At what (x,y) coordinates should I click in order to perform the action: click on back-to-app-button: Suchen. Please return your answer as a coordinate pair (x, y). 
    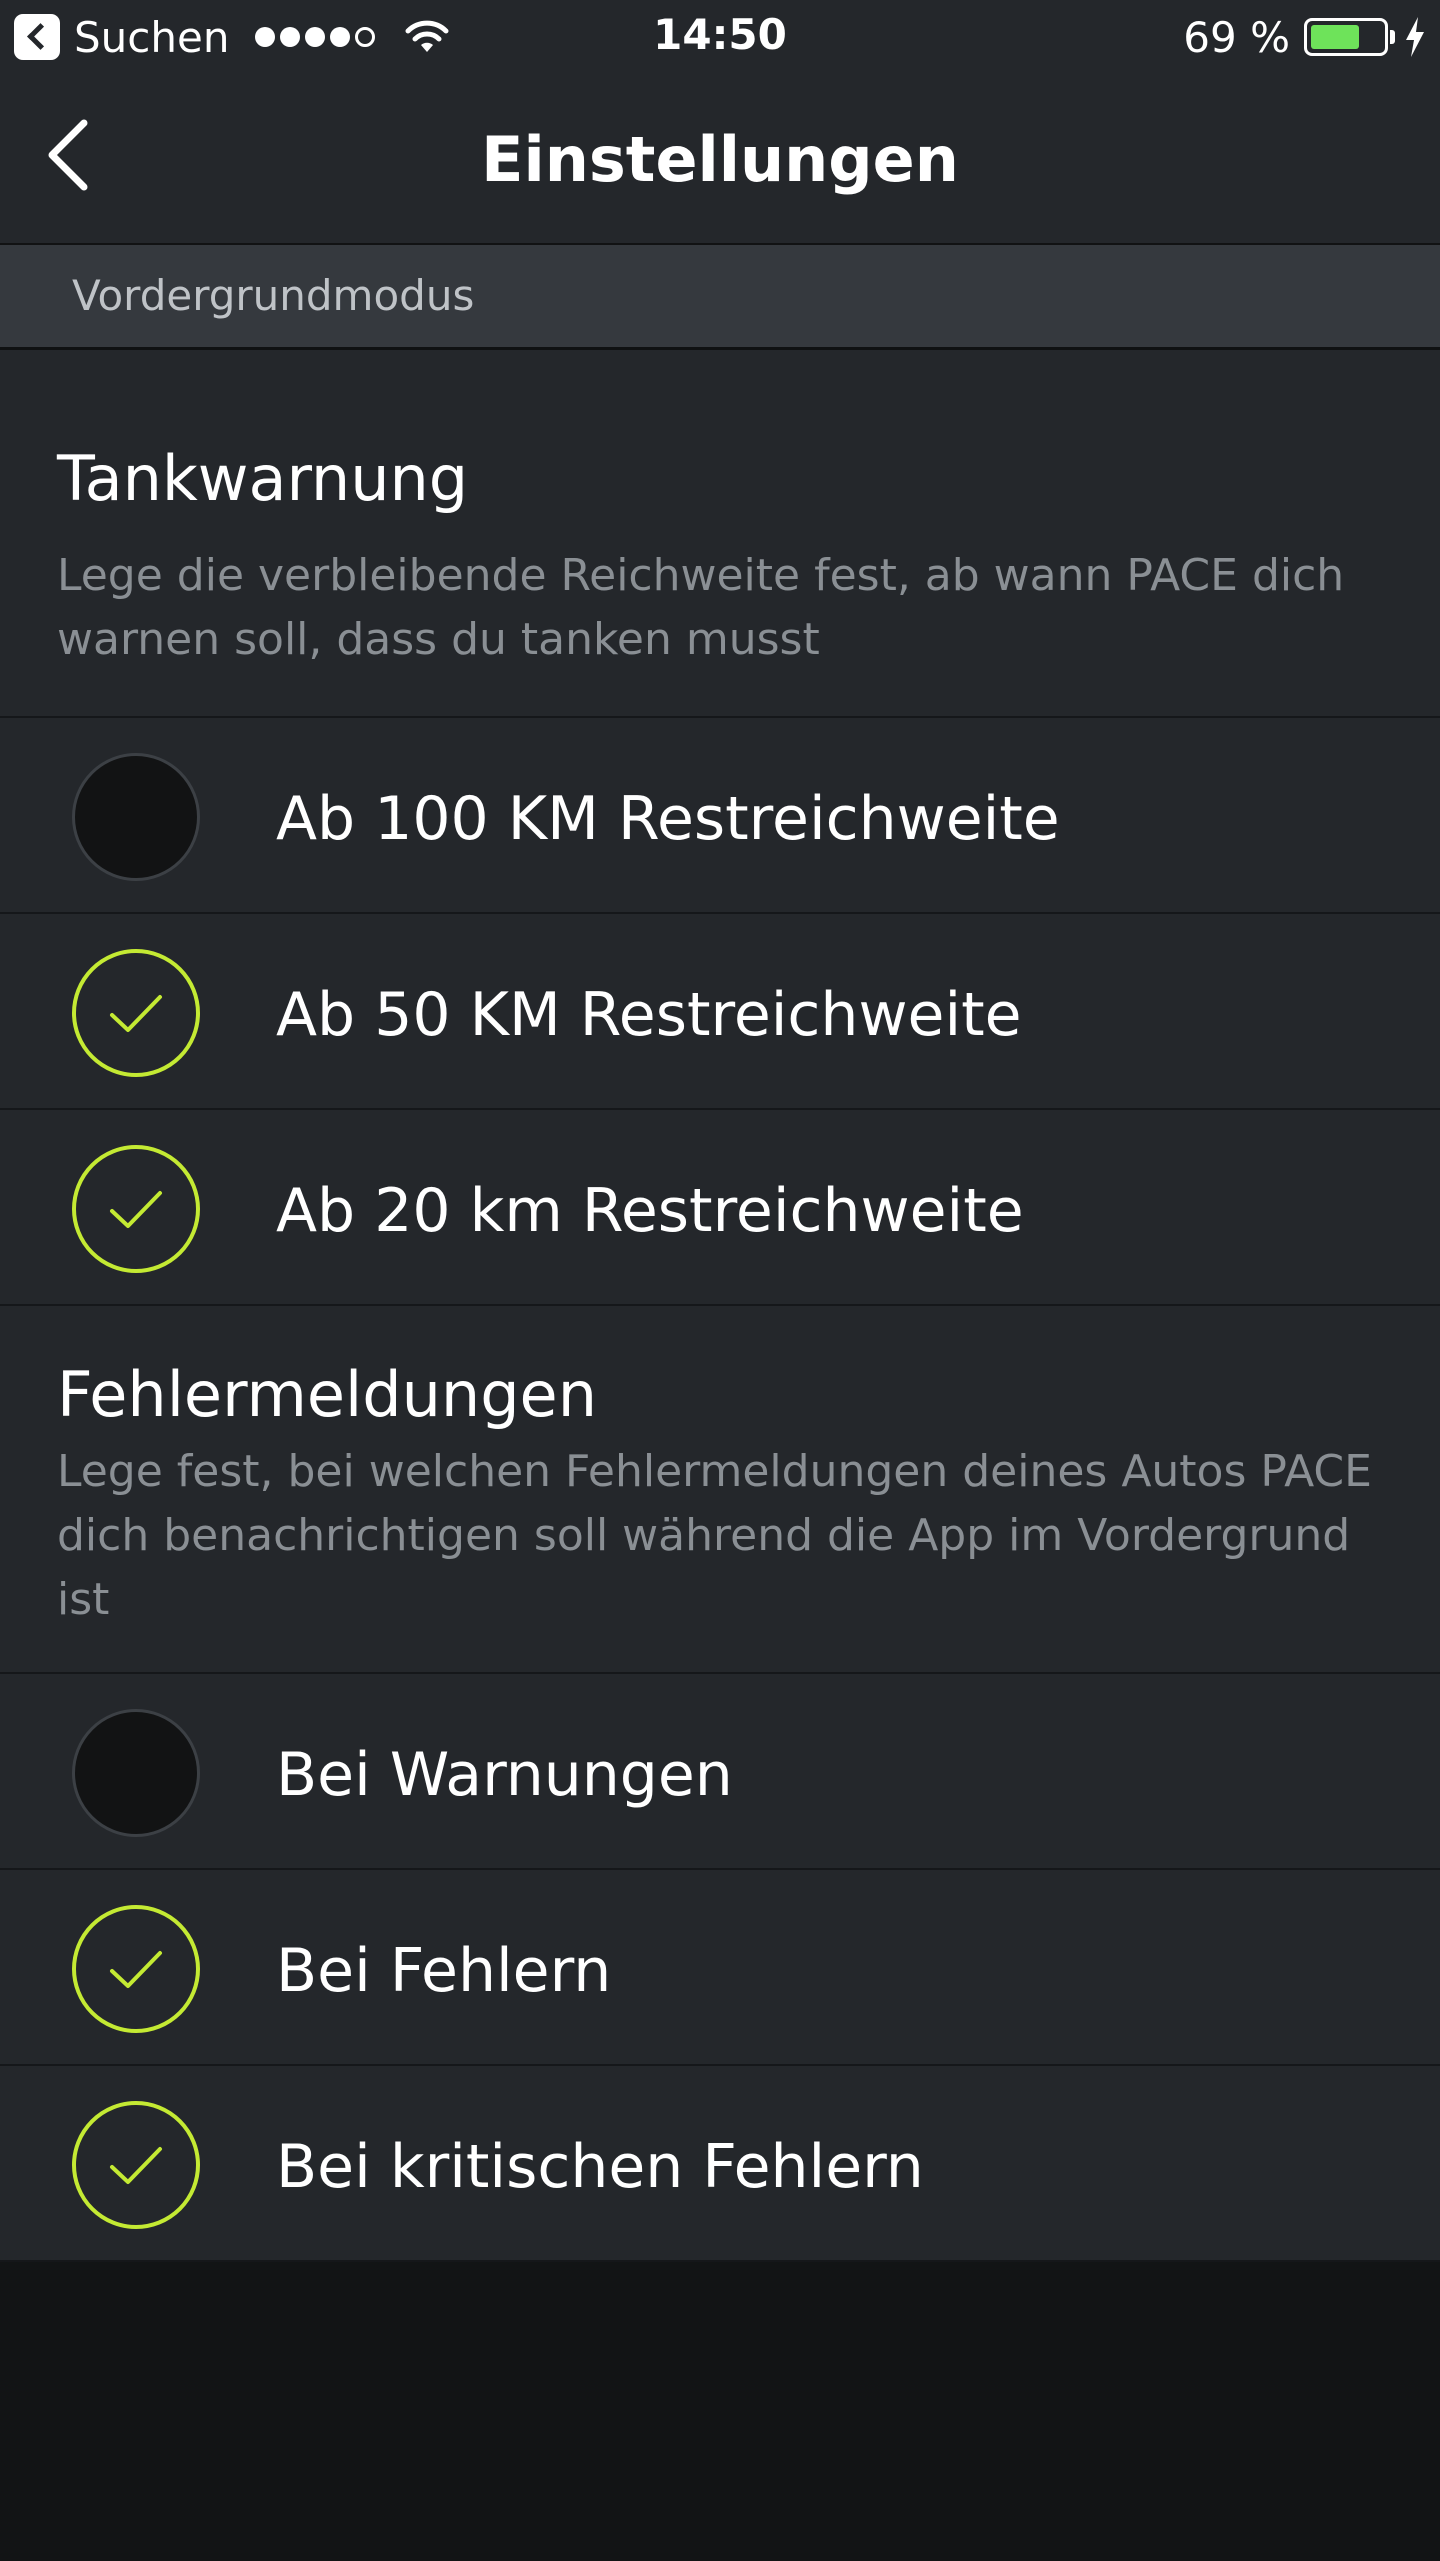
    Looking at the image, I should click on (232, 37).